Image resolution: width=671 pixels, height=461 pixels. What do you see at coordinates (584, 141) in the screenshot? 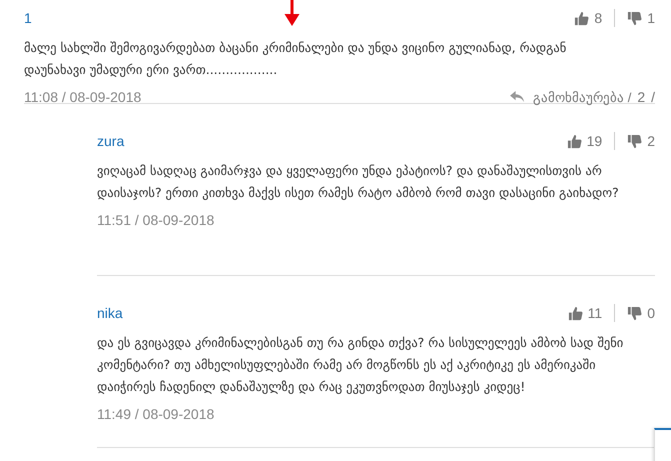
I see `like-button: 19` at bounding box center [584, 141].